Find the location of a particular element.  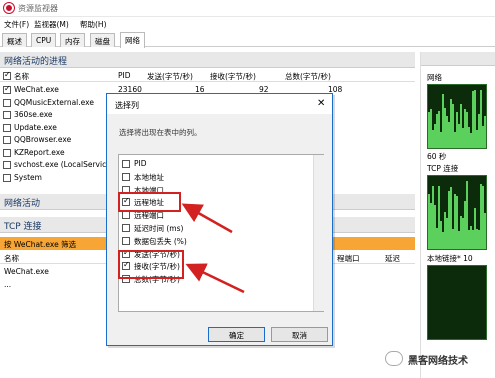

graph-panel: 网络 60 秒 TCP 连接 本地链接* 10 is located at coordinates (457, 215).